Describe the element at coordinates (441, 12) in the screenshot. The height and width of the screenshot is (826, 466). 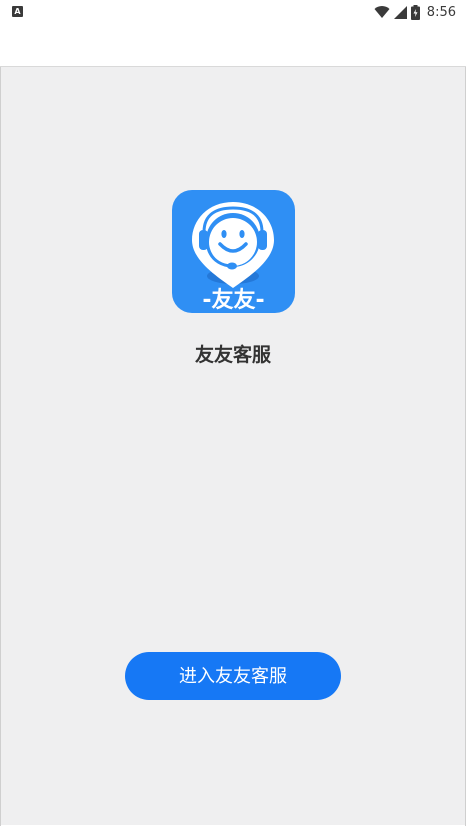
I see `status-time: 8:56` at that location.